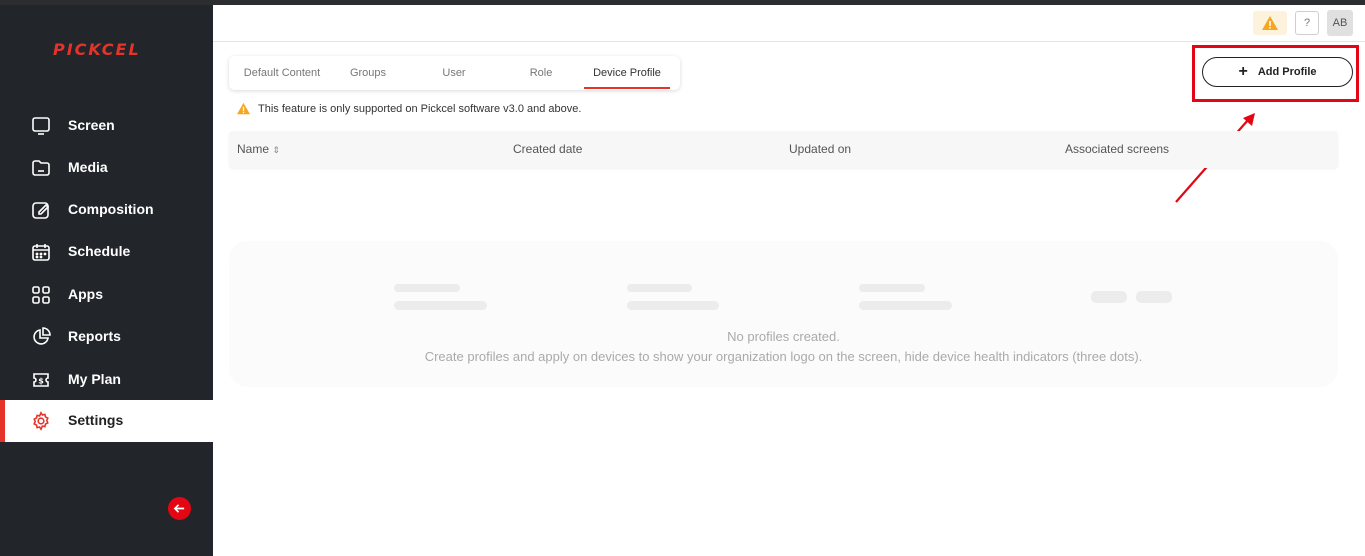 This screenshot has width=1365, height=556. I want to click on sidebar-item-composition: Composition, so click(106, 210).